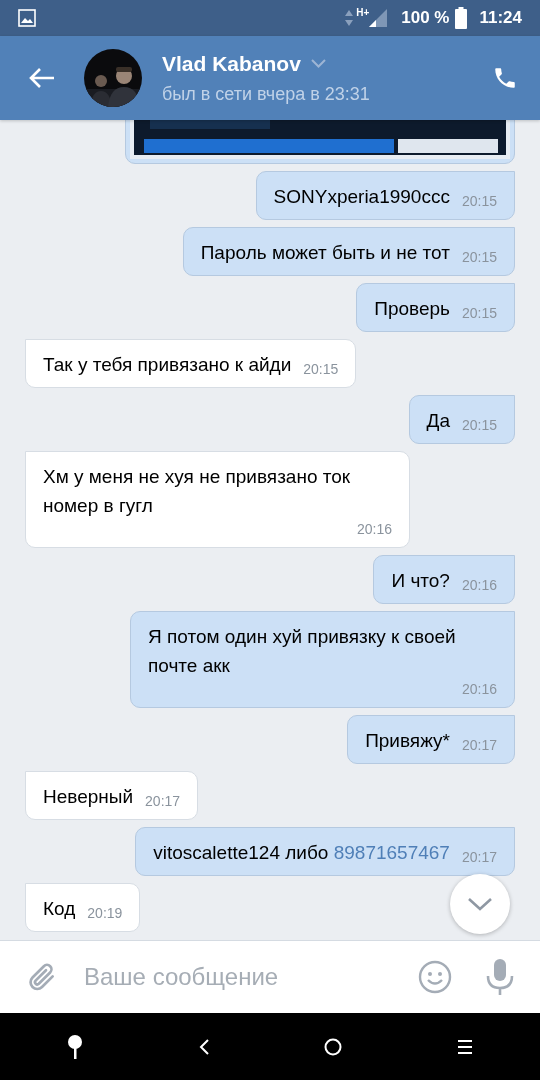 The image size is (540, 1080). I want to click on back-icon, so click(203, 1046).